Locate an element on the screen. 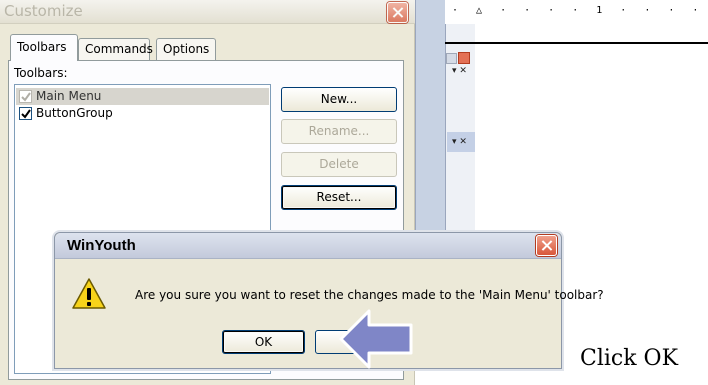 The image size is (708, 385). customize-title: Customize is located at coordinates (43, 11).